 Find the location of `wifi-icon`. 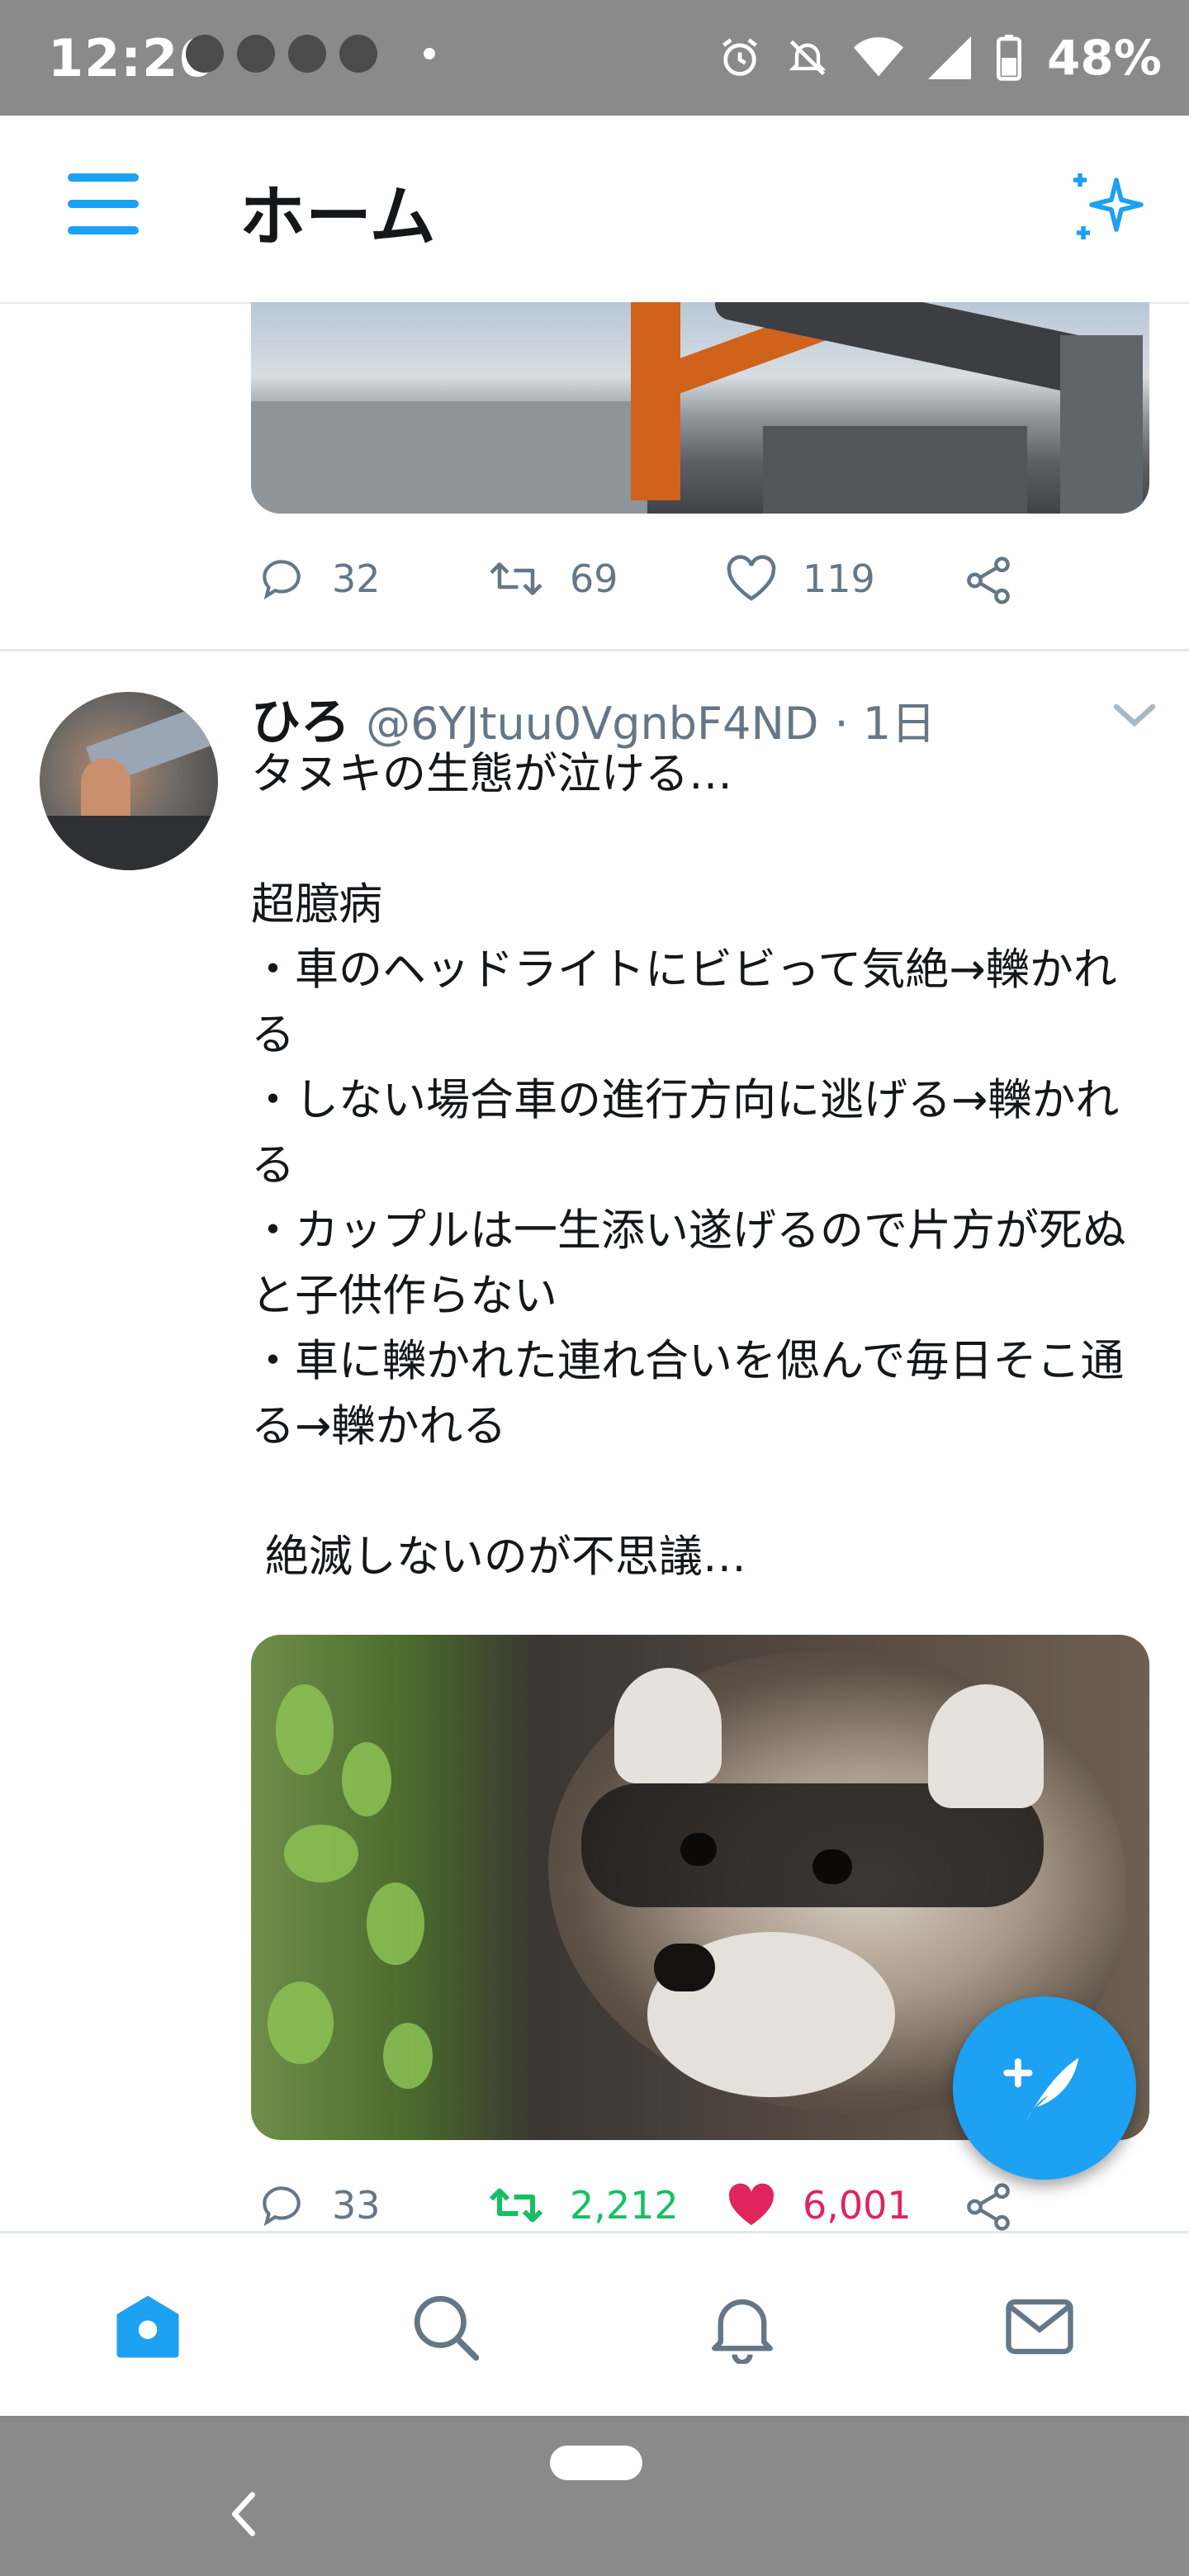

wifi-icon is located at coordinates (878, 57).